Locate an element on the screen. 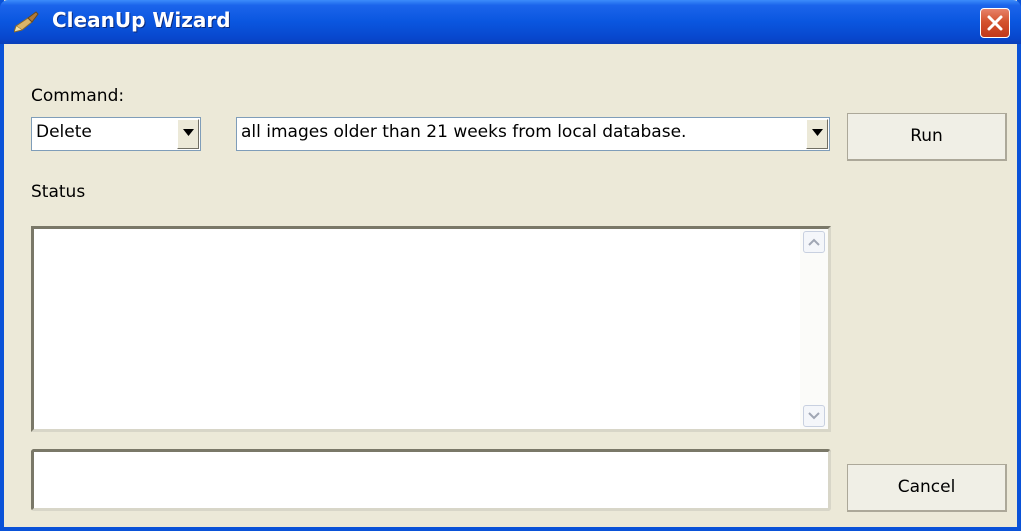 This screenshot has width=1021, height=531. status-scrollbar is located at coordinates (814, 329).